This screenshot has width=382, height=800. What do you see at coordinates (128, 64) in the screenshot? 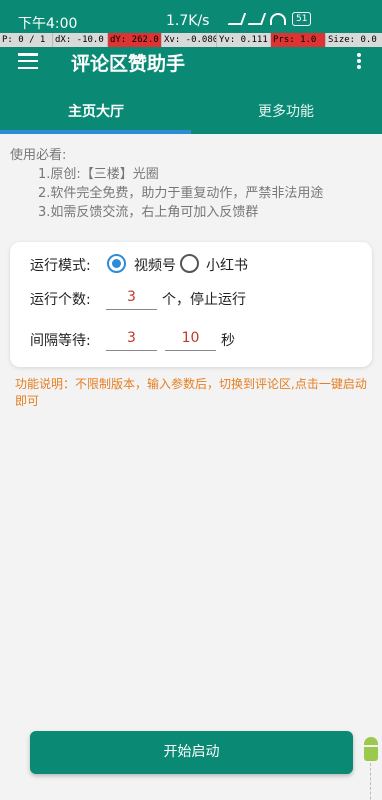
I see `app-title: 评论区赞助手` at bounding box center [128, 64].